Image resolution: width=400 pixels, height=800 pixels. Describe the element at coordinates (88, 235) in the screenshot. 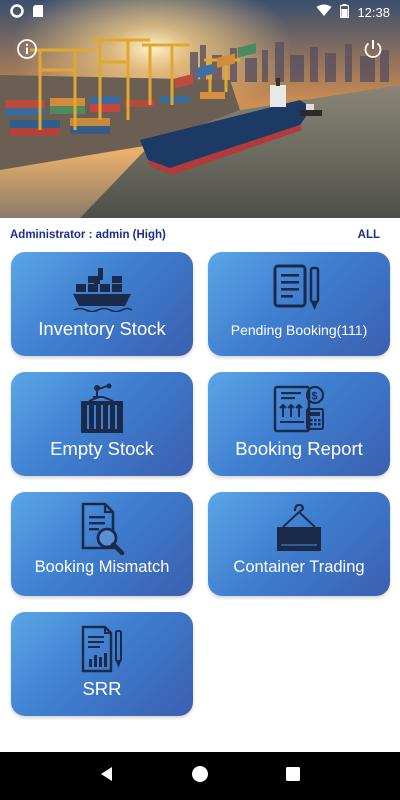

I see `user-role-label: Administrator : admin (High)` at that location.